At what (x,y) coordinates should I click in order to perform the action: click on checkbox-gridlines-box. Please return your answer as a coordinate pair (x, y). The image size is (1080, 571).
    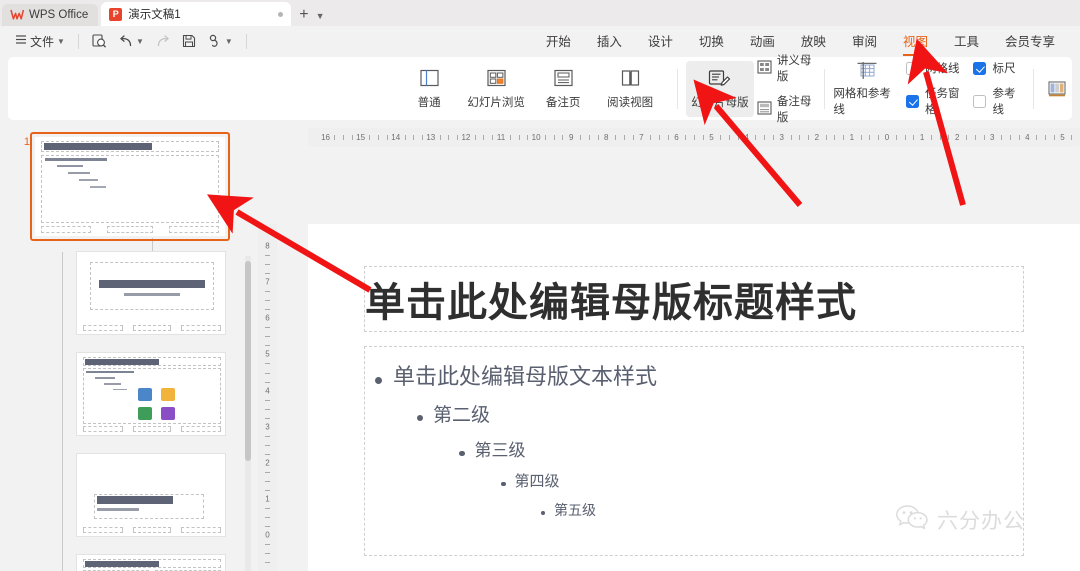
    Looking at the image, I should click on (912, 68).